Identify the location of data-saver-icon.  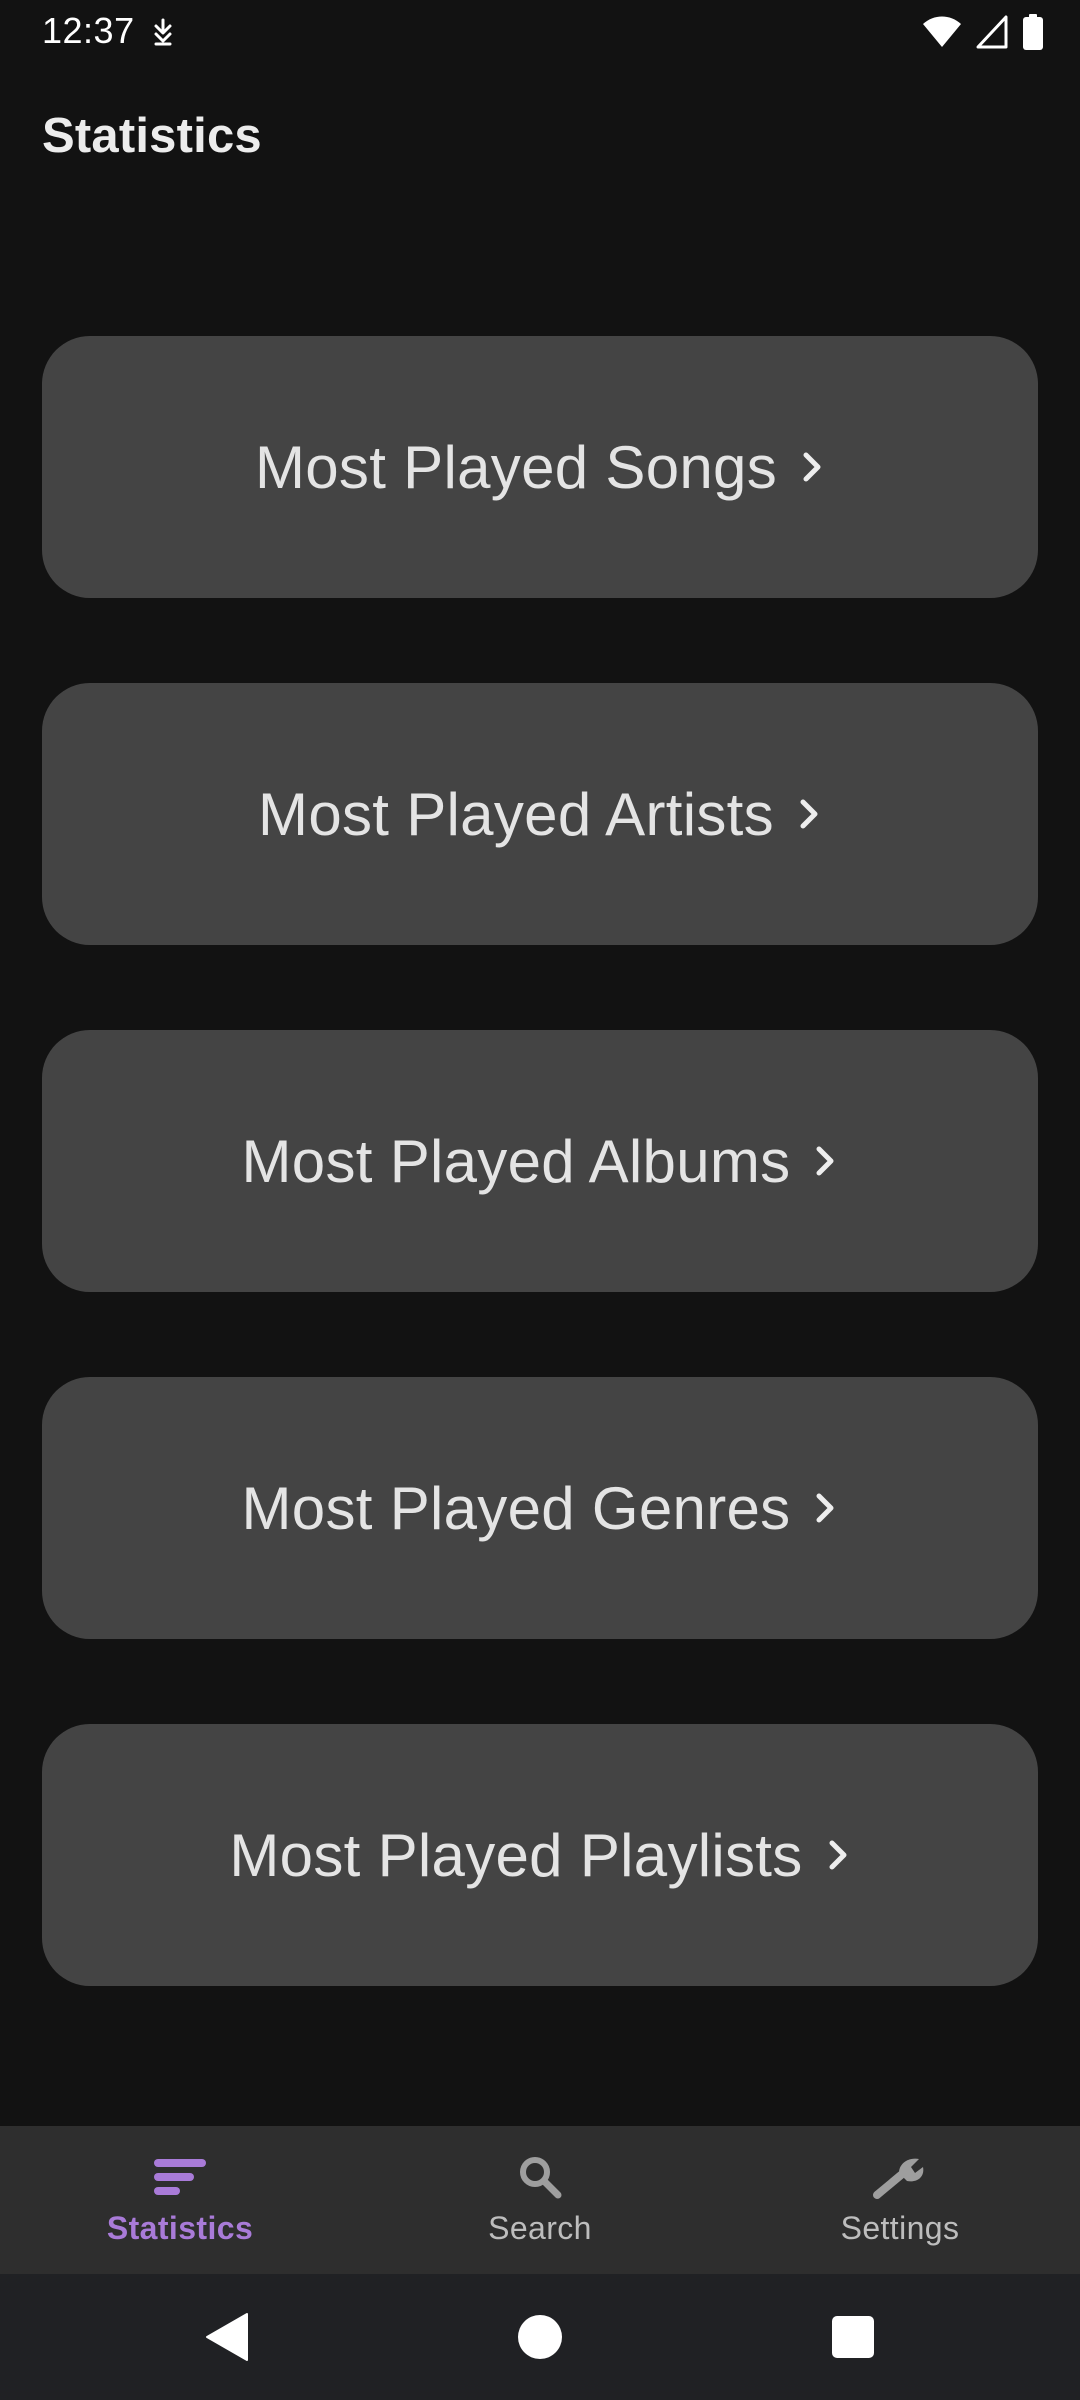
(163, 32).